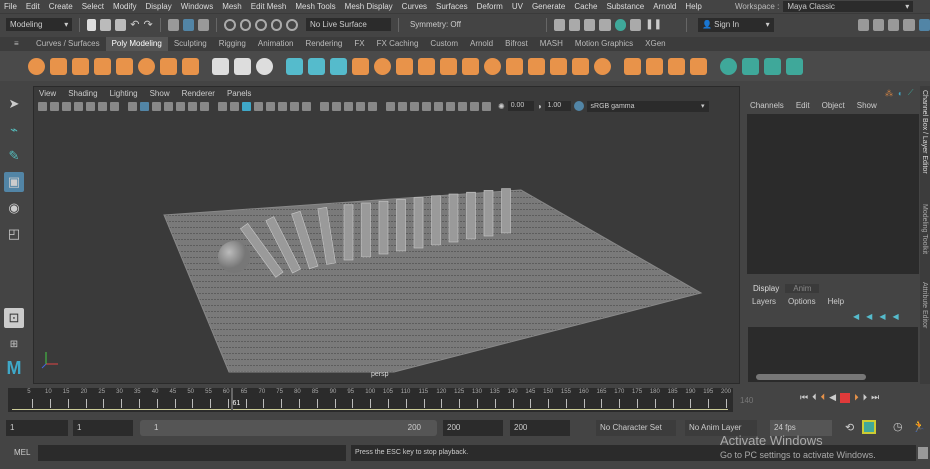 This screenshot has width=930, height=469. What do you see at coordinates (443, 24) in the screenshot?
I see `symmetry-dropdown: Symmetry: Off` at bounding box center [443, 24].